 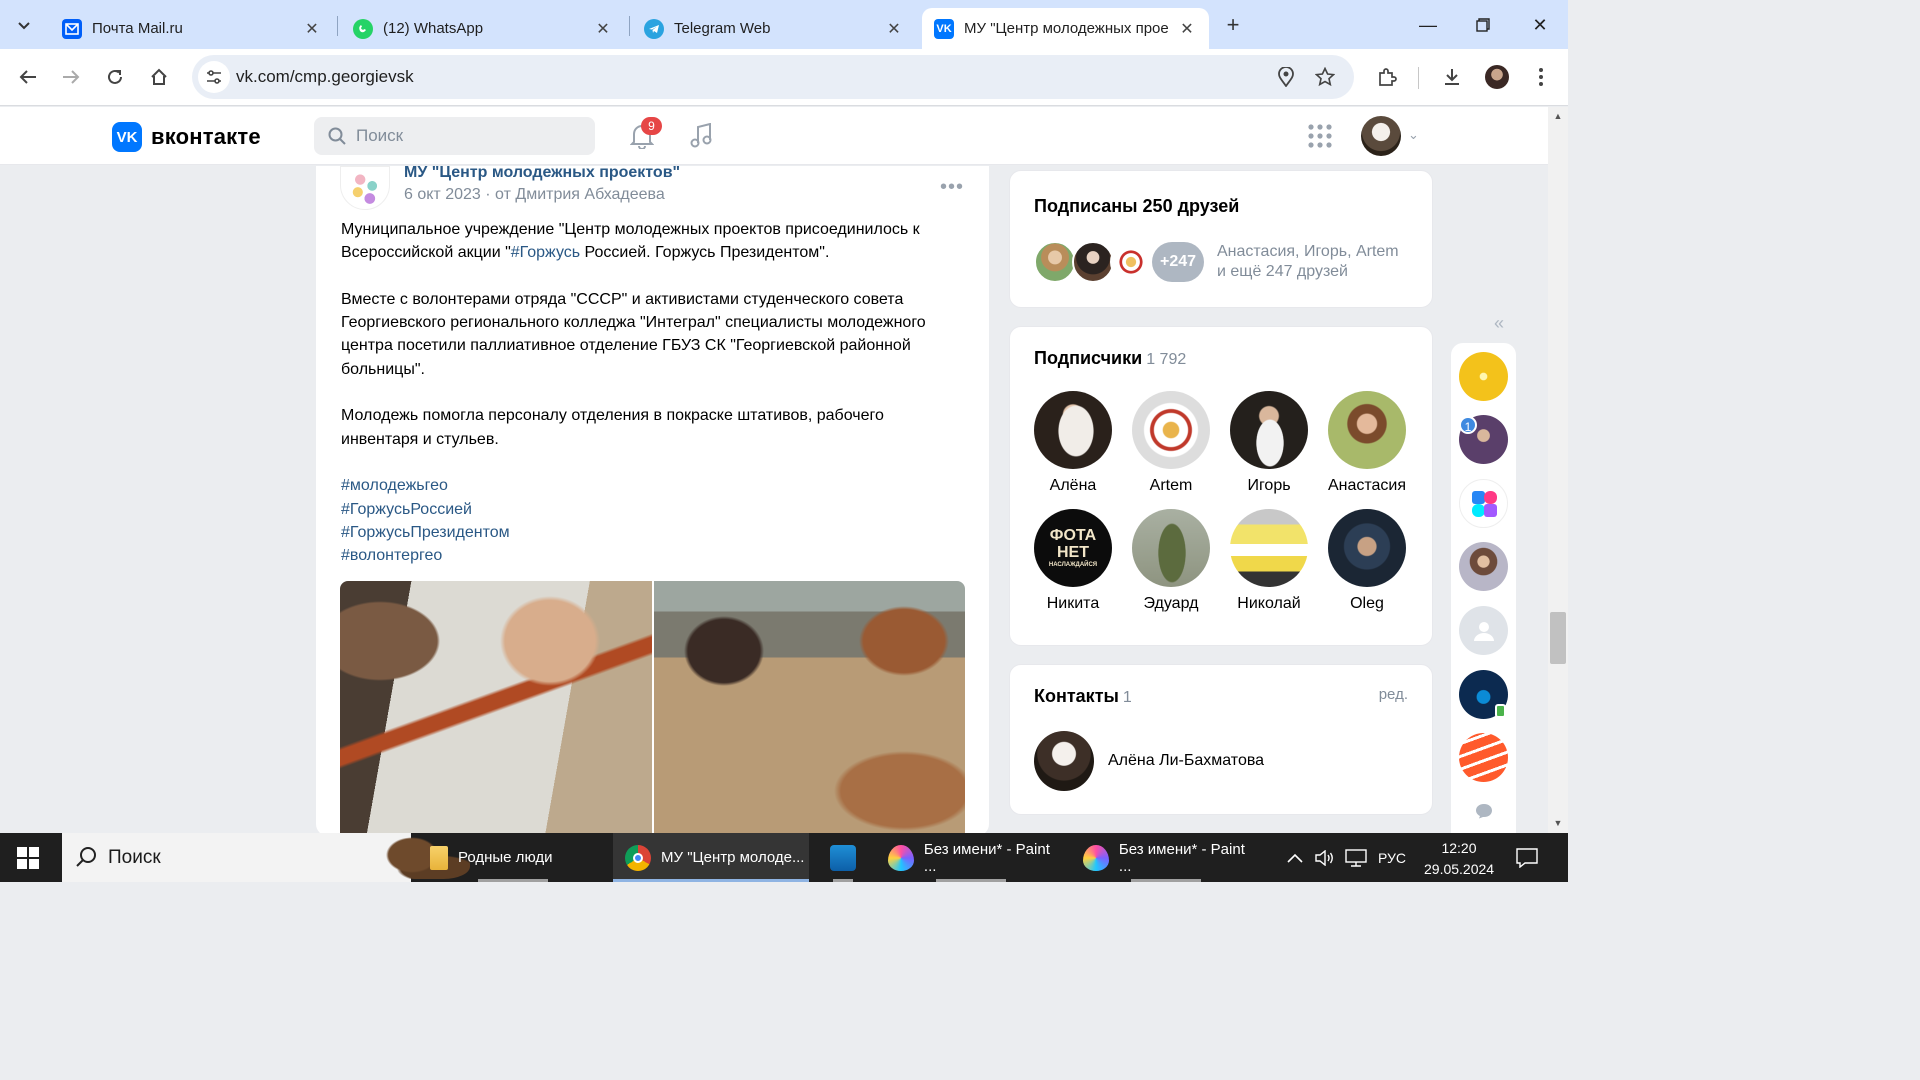 I want to click on subscriber-name: Эдуард, so click(x=1171, y=605).